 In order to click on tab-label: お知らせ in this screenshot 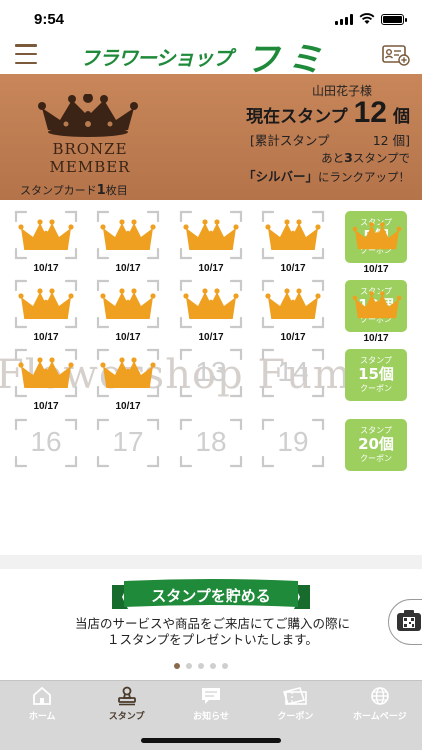, I will do `click(211, 717)`.